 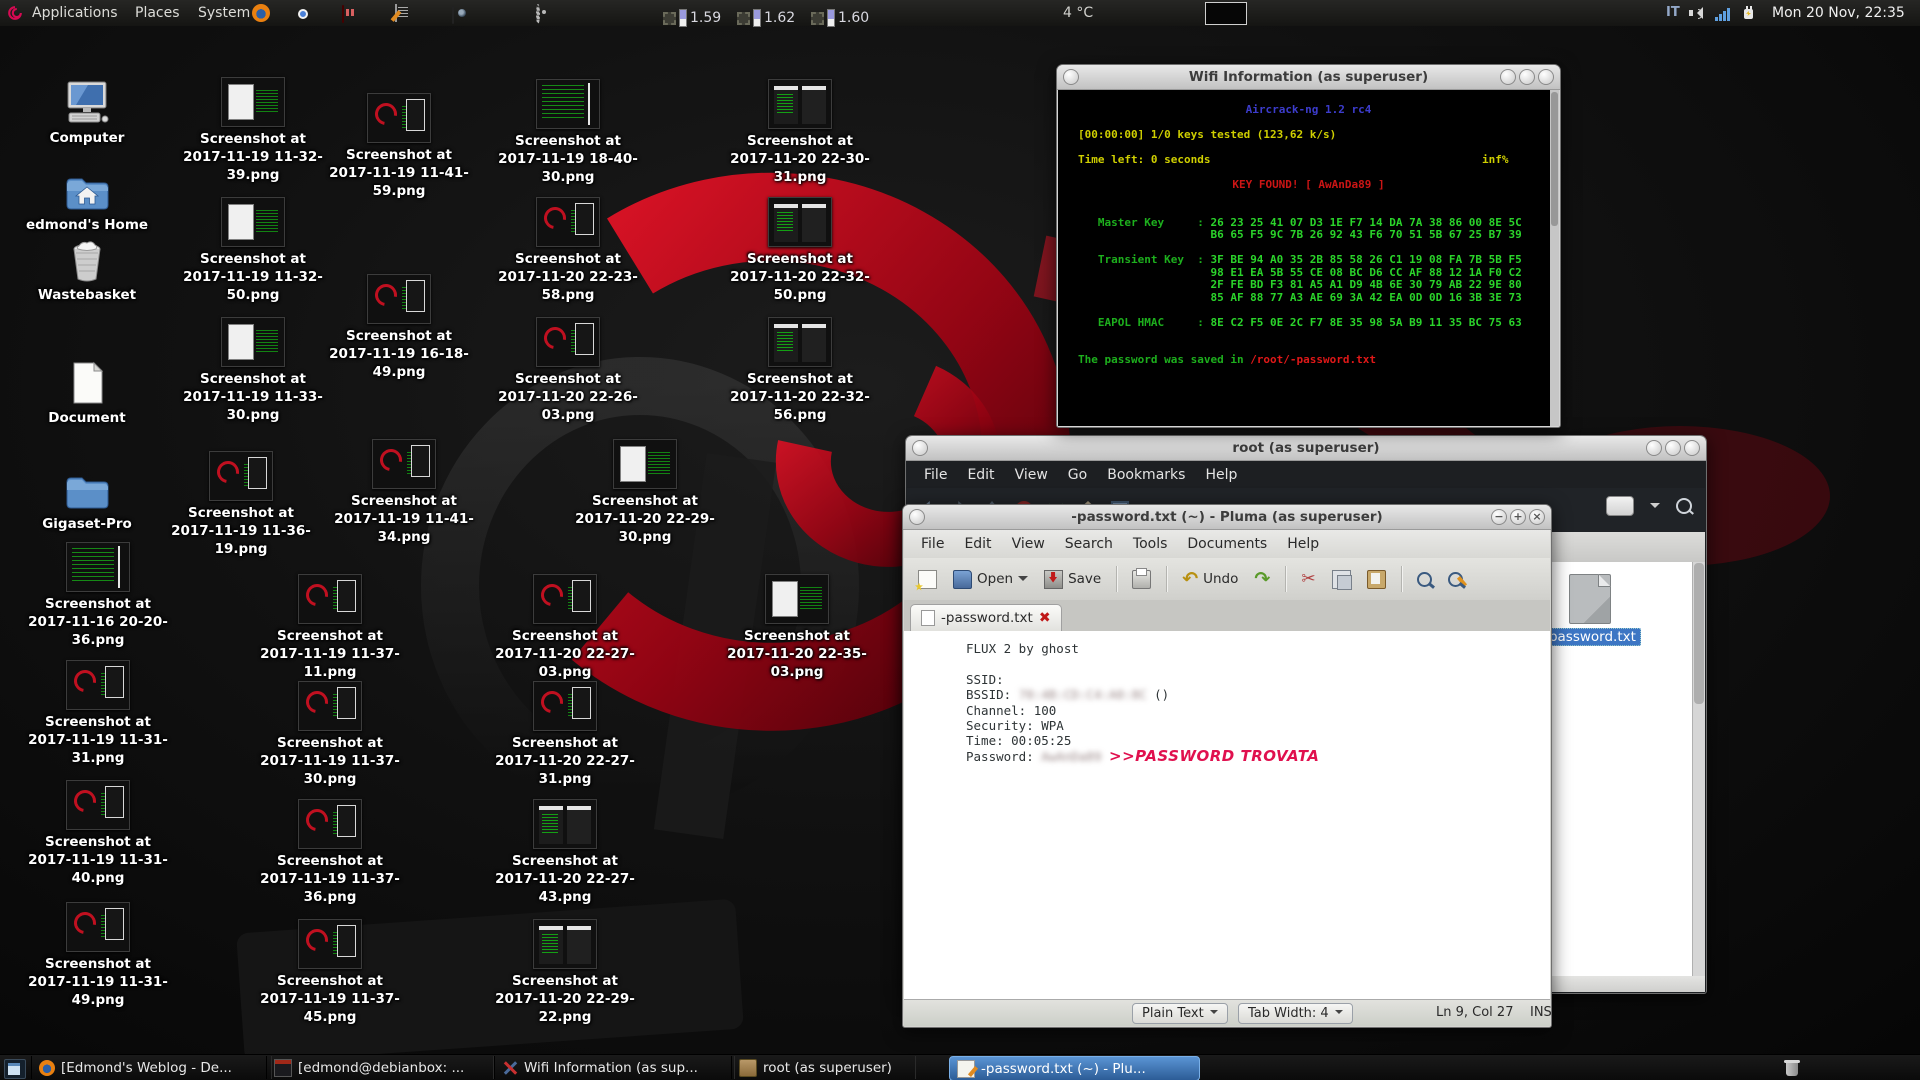 I want to click on copy-button, so click(x=1341, y=579).